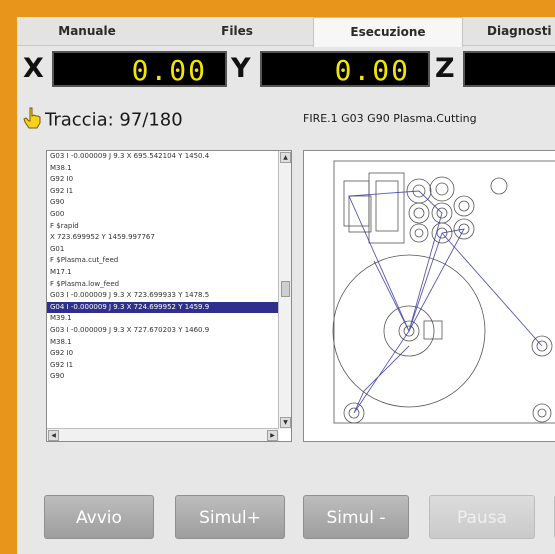  I want to click on gcode-line: M17.1, so click(163, 273).